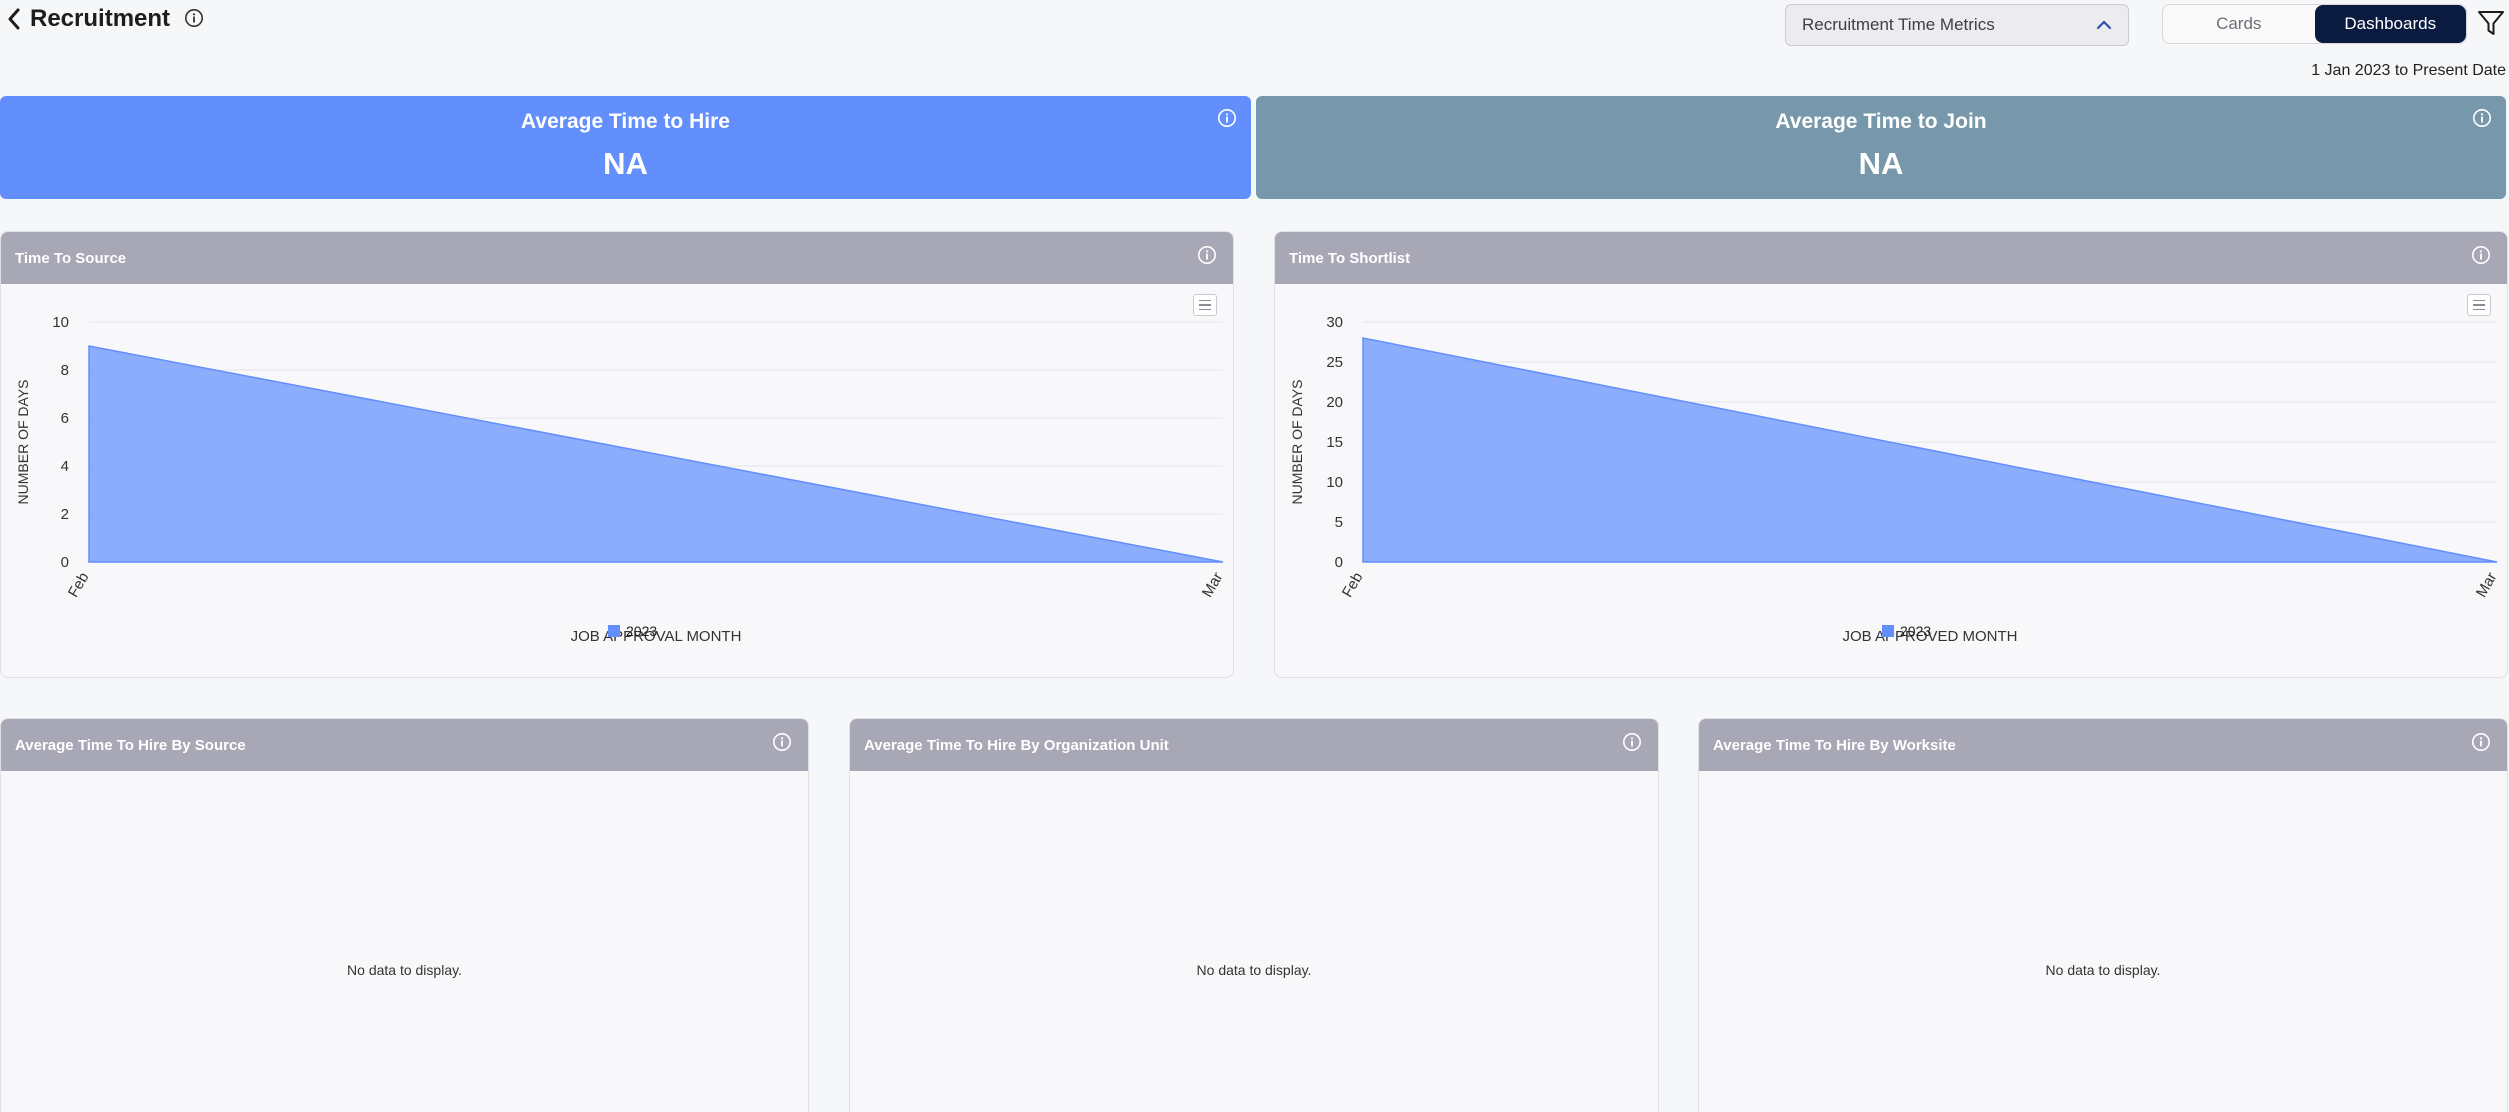 Image resolution: width=2509 pixels, height=1112 pixels. Describe the element at coordinates (1339, 522) in the screenshot. I see `y-tick-label: 5` at that location.